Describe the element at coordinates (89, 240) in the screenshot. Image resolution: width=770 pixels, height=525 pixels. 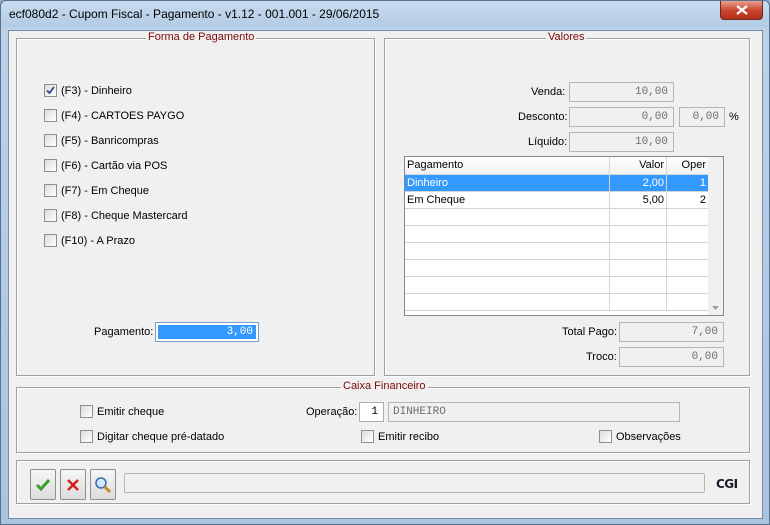
I see `payment-option-checkbox: (F10) - A Prazo` at that location.